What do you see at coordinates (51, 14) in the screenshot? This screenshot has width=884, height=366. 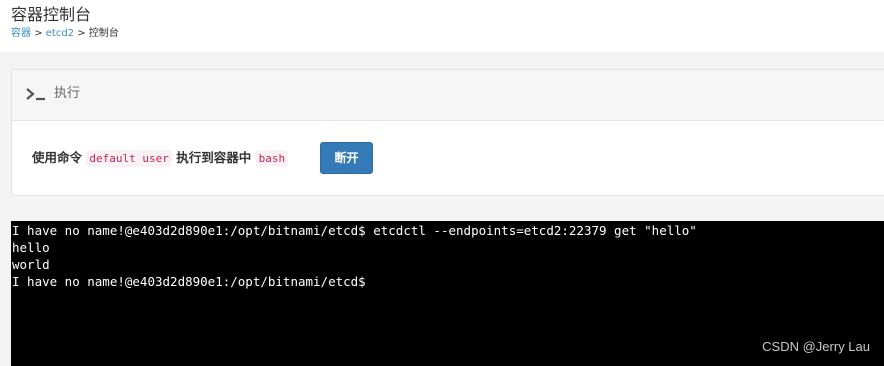 I see `page-title: 容器控制台` at bounding box center [51, 14].